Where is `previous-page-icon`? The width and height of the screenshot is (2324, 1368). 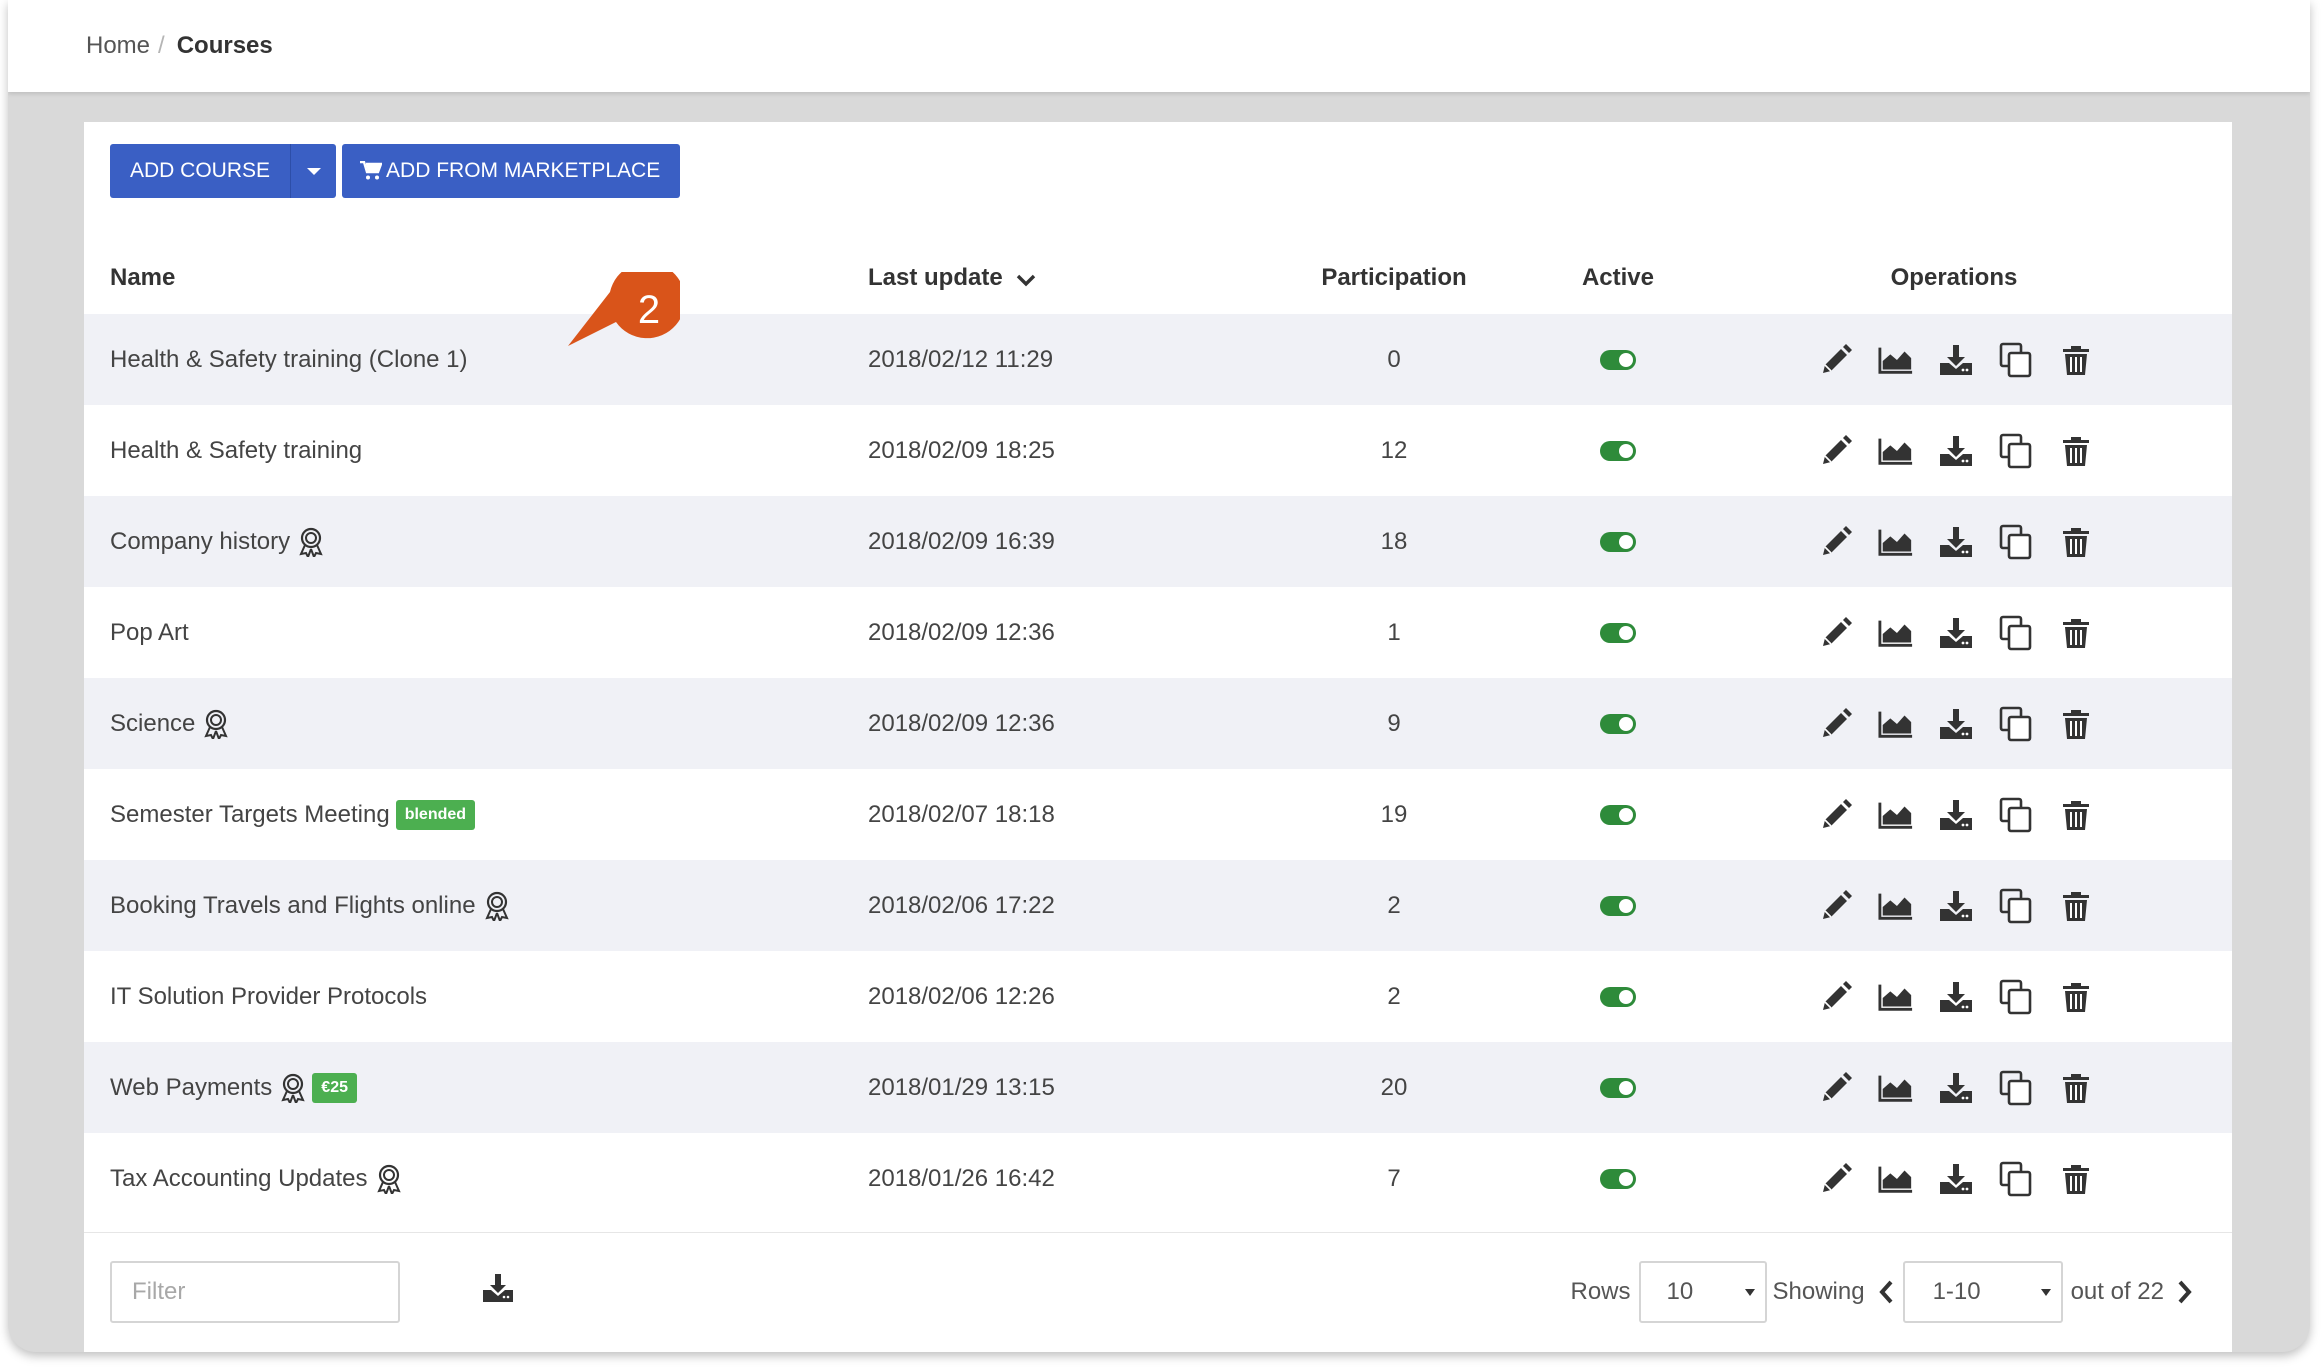
previous-page-icon is located at coordinates (1886, 1292).